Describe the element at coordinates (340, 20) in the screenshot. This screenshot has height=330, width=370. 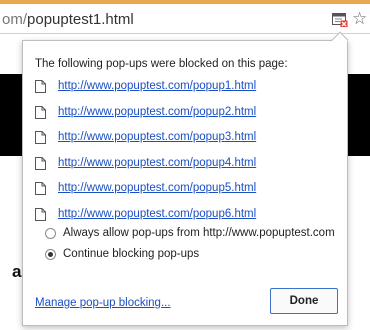
I see `popup-blocked-icon` at that location.